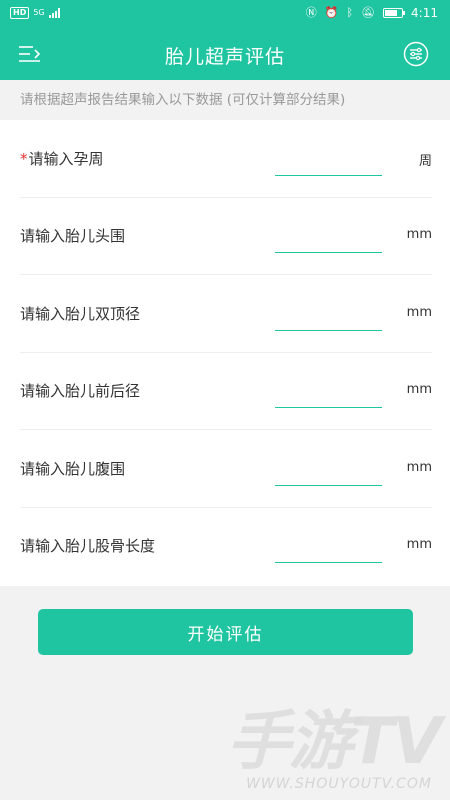  What do you see at coordinates (225, 14) in the screenshot?
I see `status-bar: HD 5G Ⓝ ⏰ ᛒ 🔕︎ 4:11` at bounding box center [225, 14].